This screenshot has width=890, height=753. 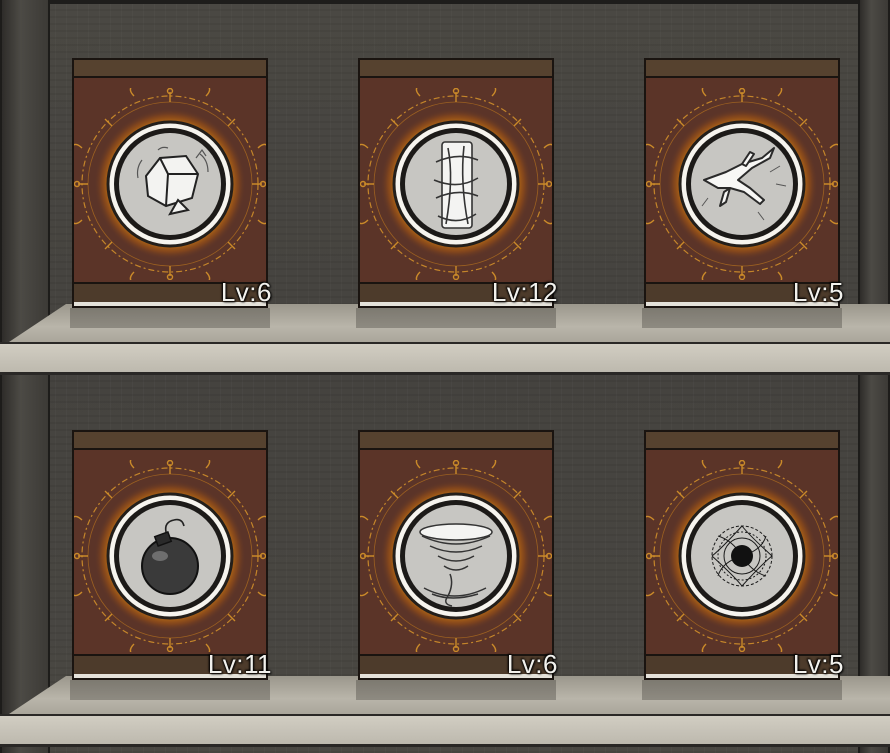 I want to click on spell-book-bomb: Lv:11, so click(x=171, y=556).